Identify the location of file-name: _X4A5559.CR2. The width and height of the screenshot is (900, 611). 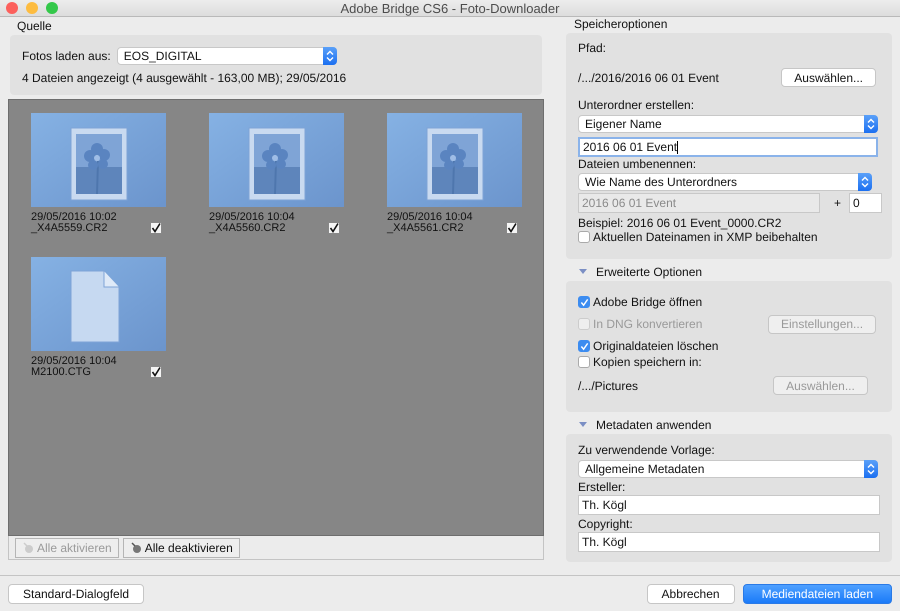
(69, 228).